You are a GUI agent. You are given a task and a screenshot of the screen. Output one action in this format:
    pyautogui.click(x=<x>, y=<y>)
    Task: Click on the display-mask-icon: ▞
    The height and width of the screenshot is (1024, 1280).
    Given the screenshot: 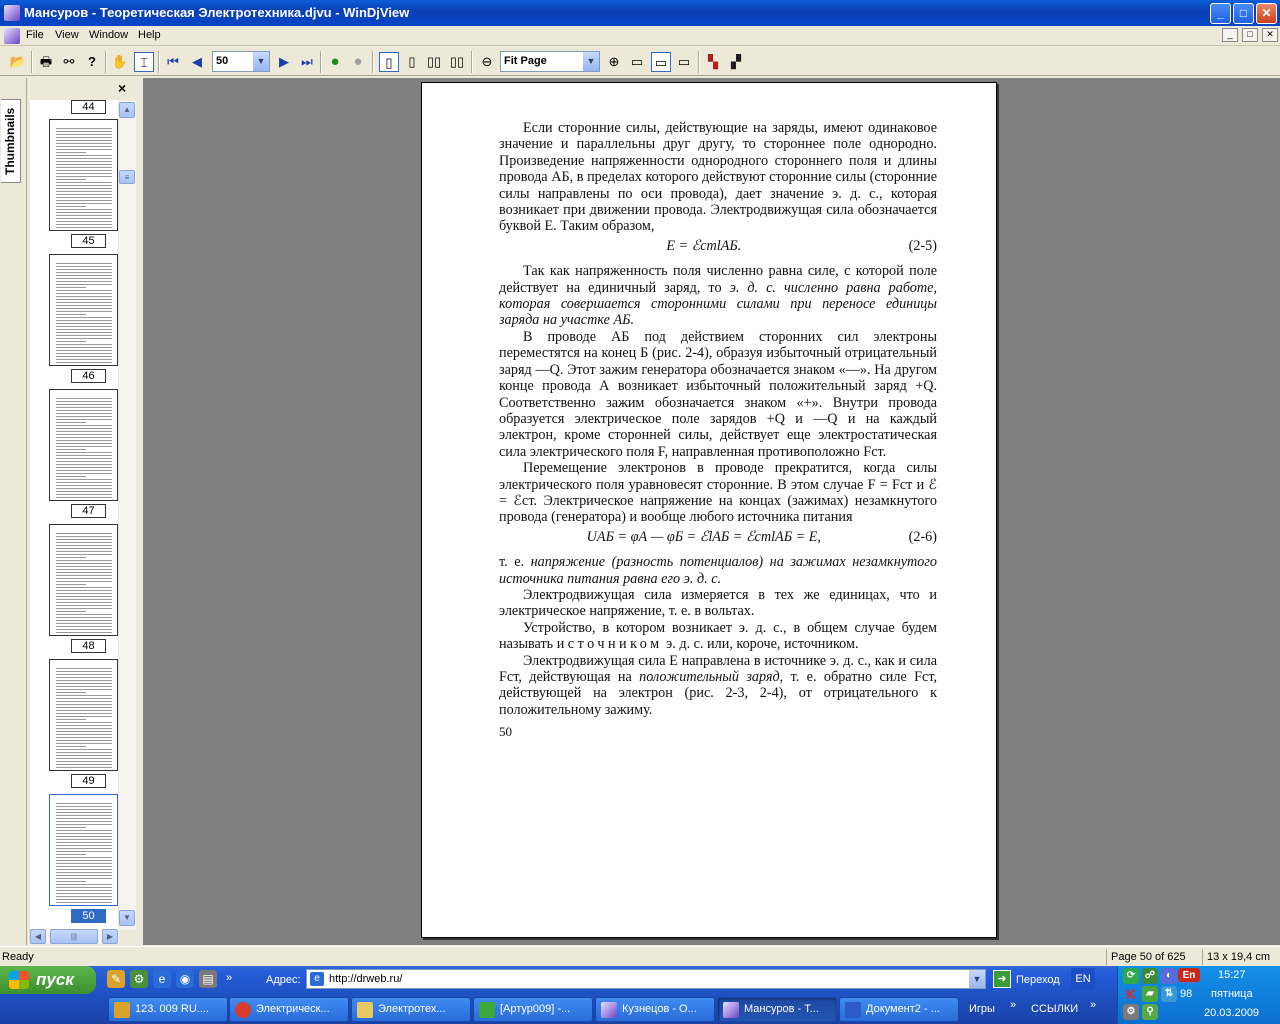 What is the action you would take?
    pyautogui.click(x=736, y=62)
    